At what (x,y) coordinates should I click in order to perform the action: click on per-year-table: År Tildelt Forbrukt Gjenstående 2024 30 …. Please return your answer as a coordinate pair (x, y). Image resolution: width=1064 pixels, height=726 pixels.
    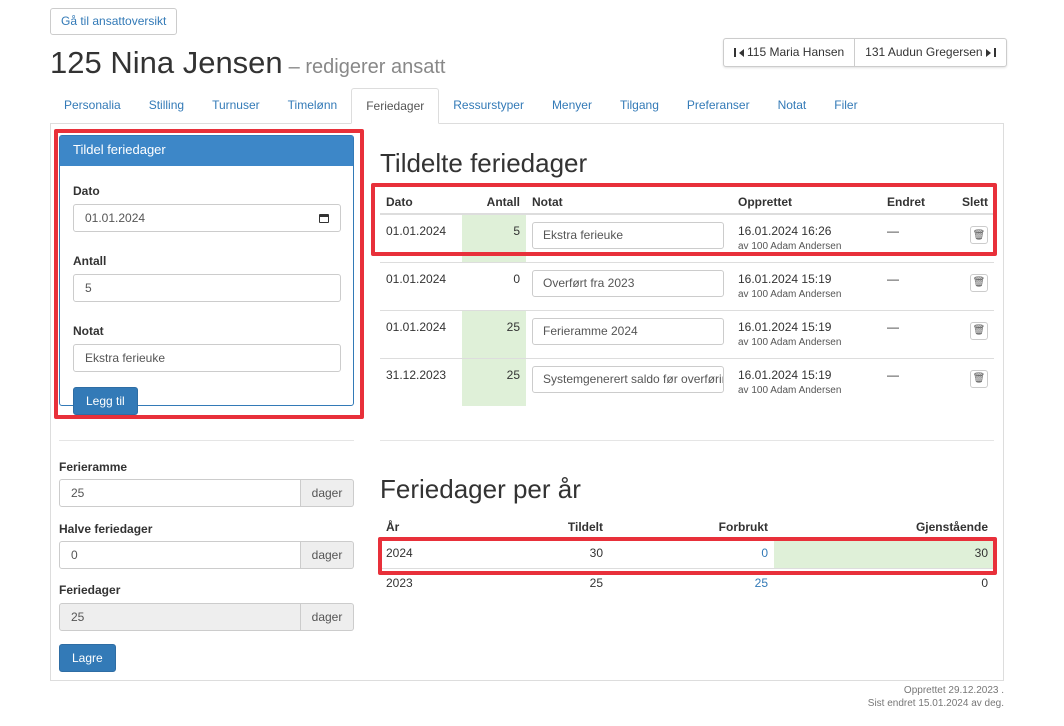
    Looking at the image, I should click on (687, 557).